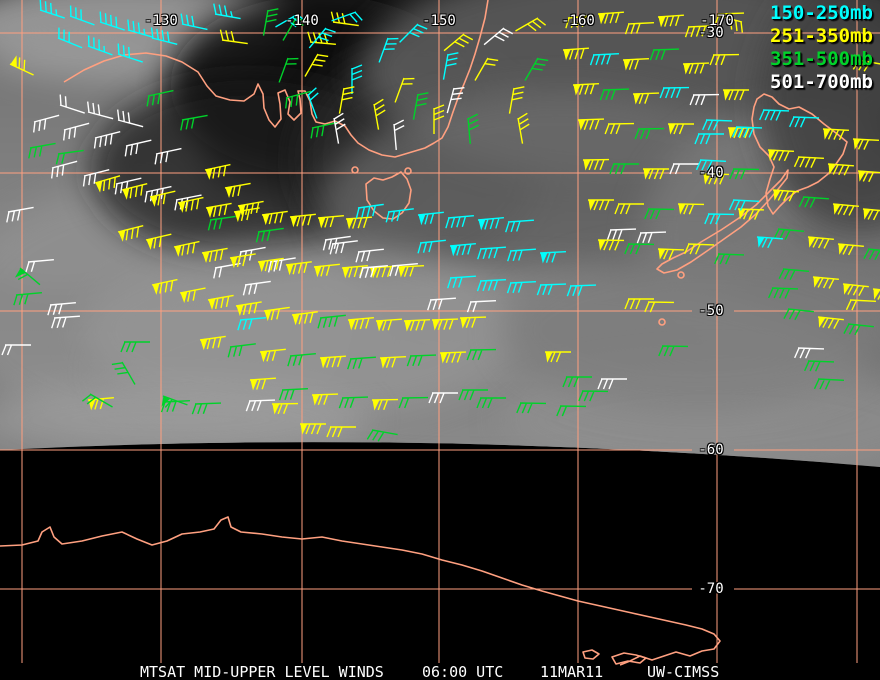 The height and width of the screenshot is (680, 880). Describe the element at coordinates (629, 658) in the screenshot. I see `coastline-antarctica-inlet` at that location.